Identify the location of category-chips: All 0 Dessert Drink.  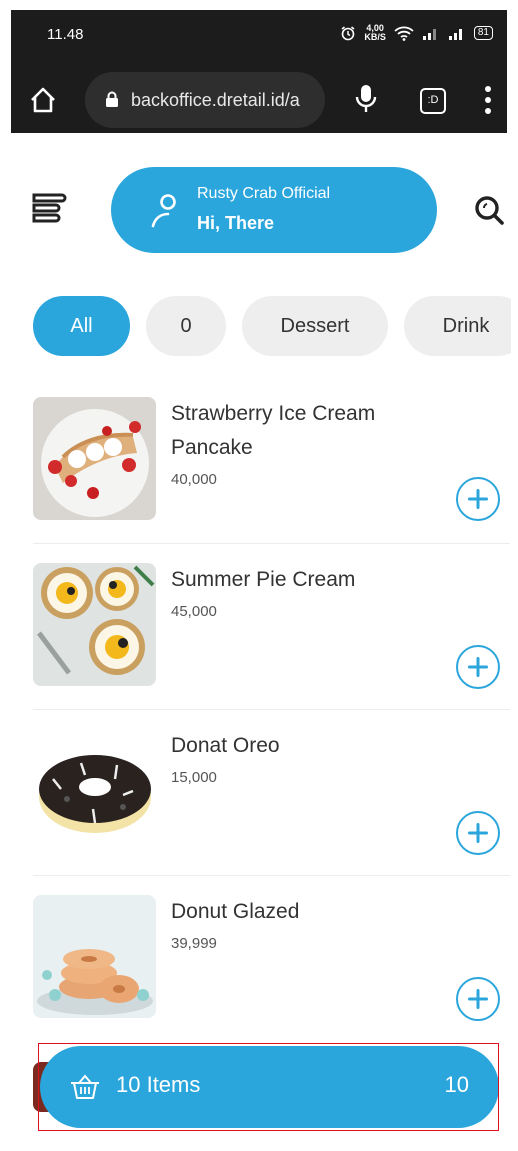
(272, 326).